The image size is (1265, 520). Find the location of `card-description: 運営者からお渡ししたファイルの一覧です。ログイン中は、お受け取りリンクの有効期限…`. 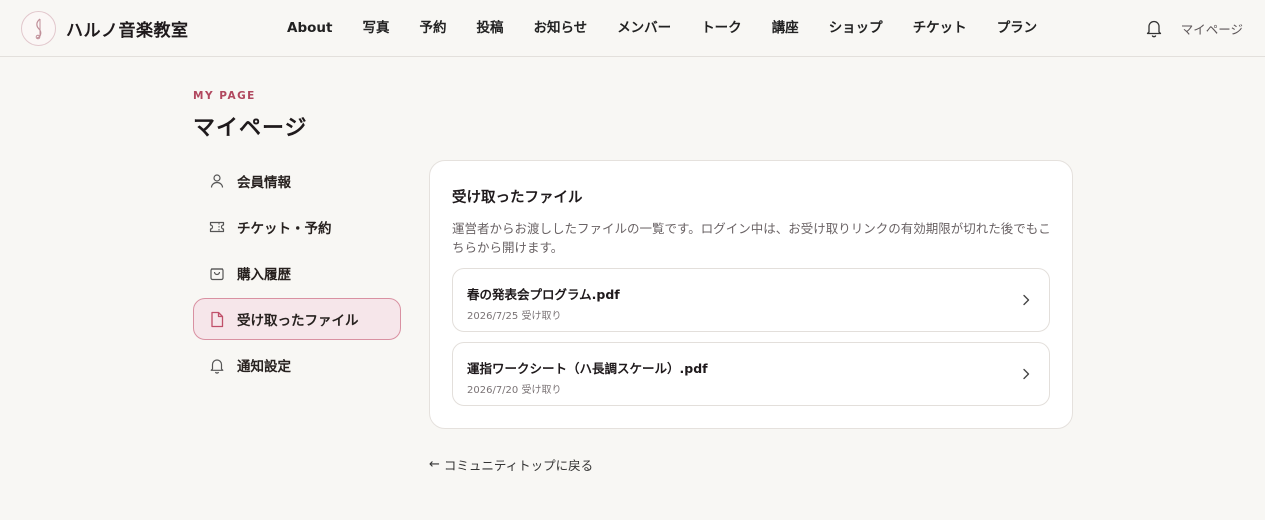

card-description: 運営者からお渡ししたファイルの一覧です。ログイン中は、お受け取りリンクの有効期限… is located at coordinates (751, 238).